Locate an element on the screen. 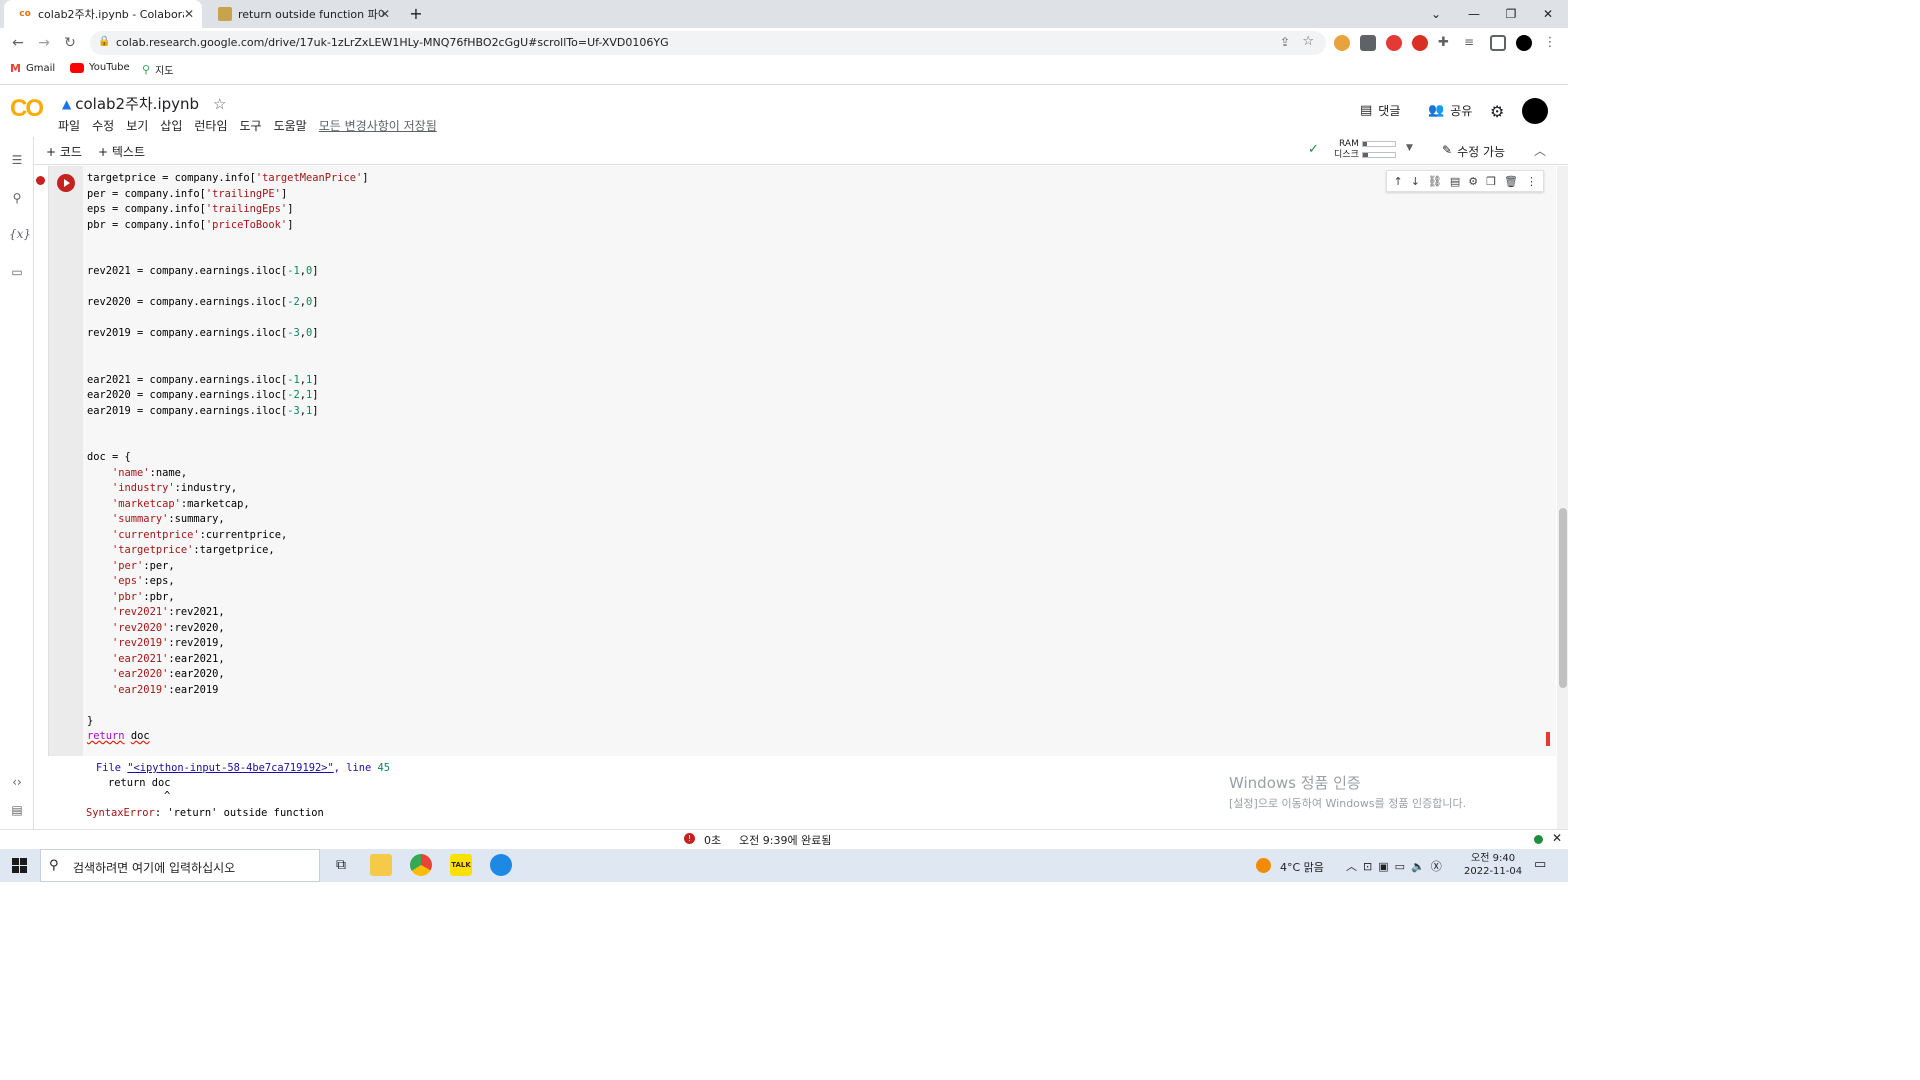 The image size is (1920, 1080). move-up-icon: ↑ is located at coordinates (1397, 181).